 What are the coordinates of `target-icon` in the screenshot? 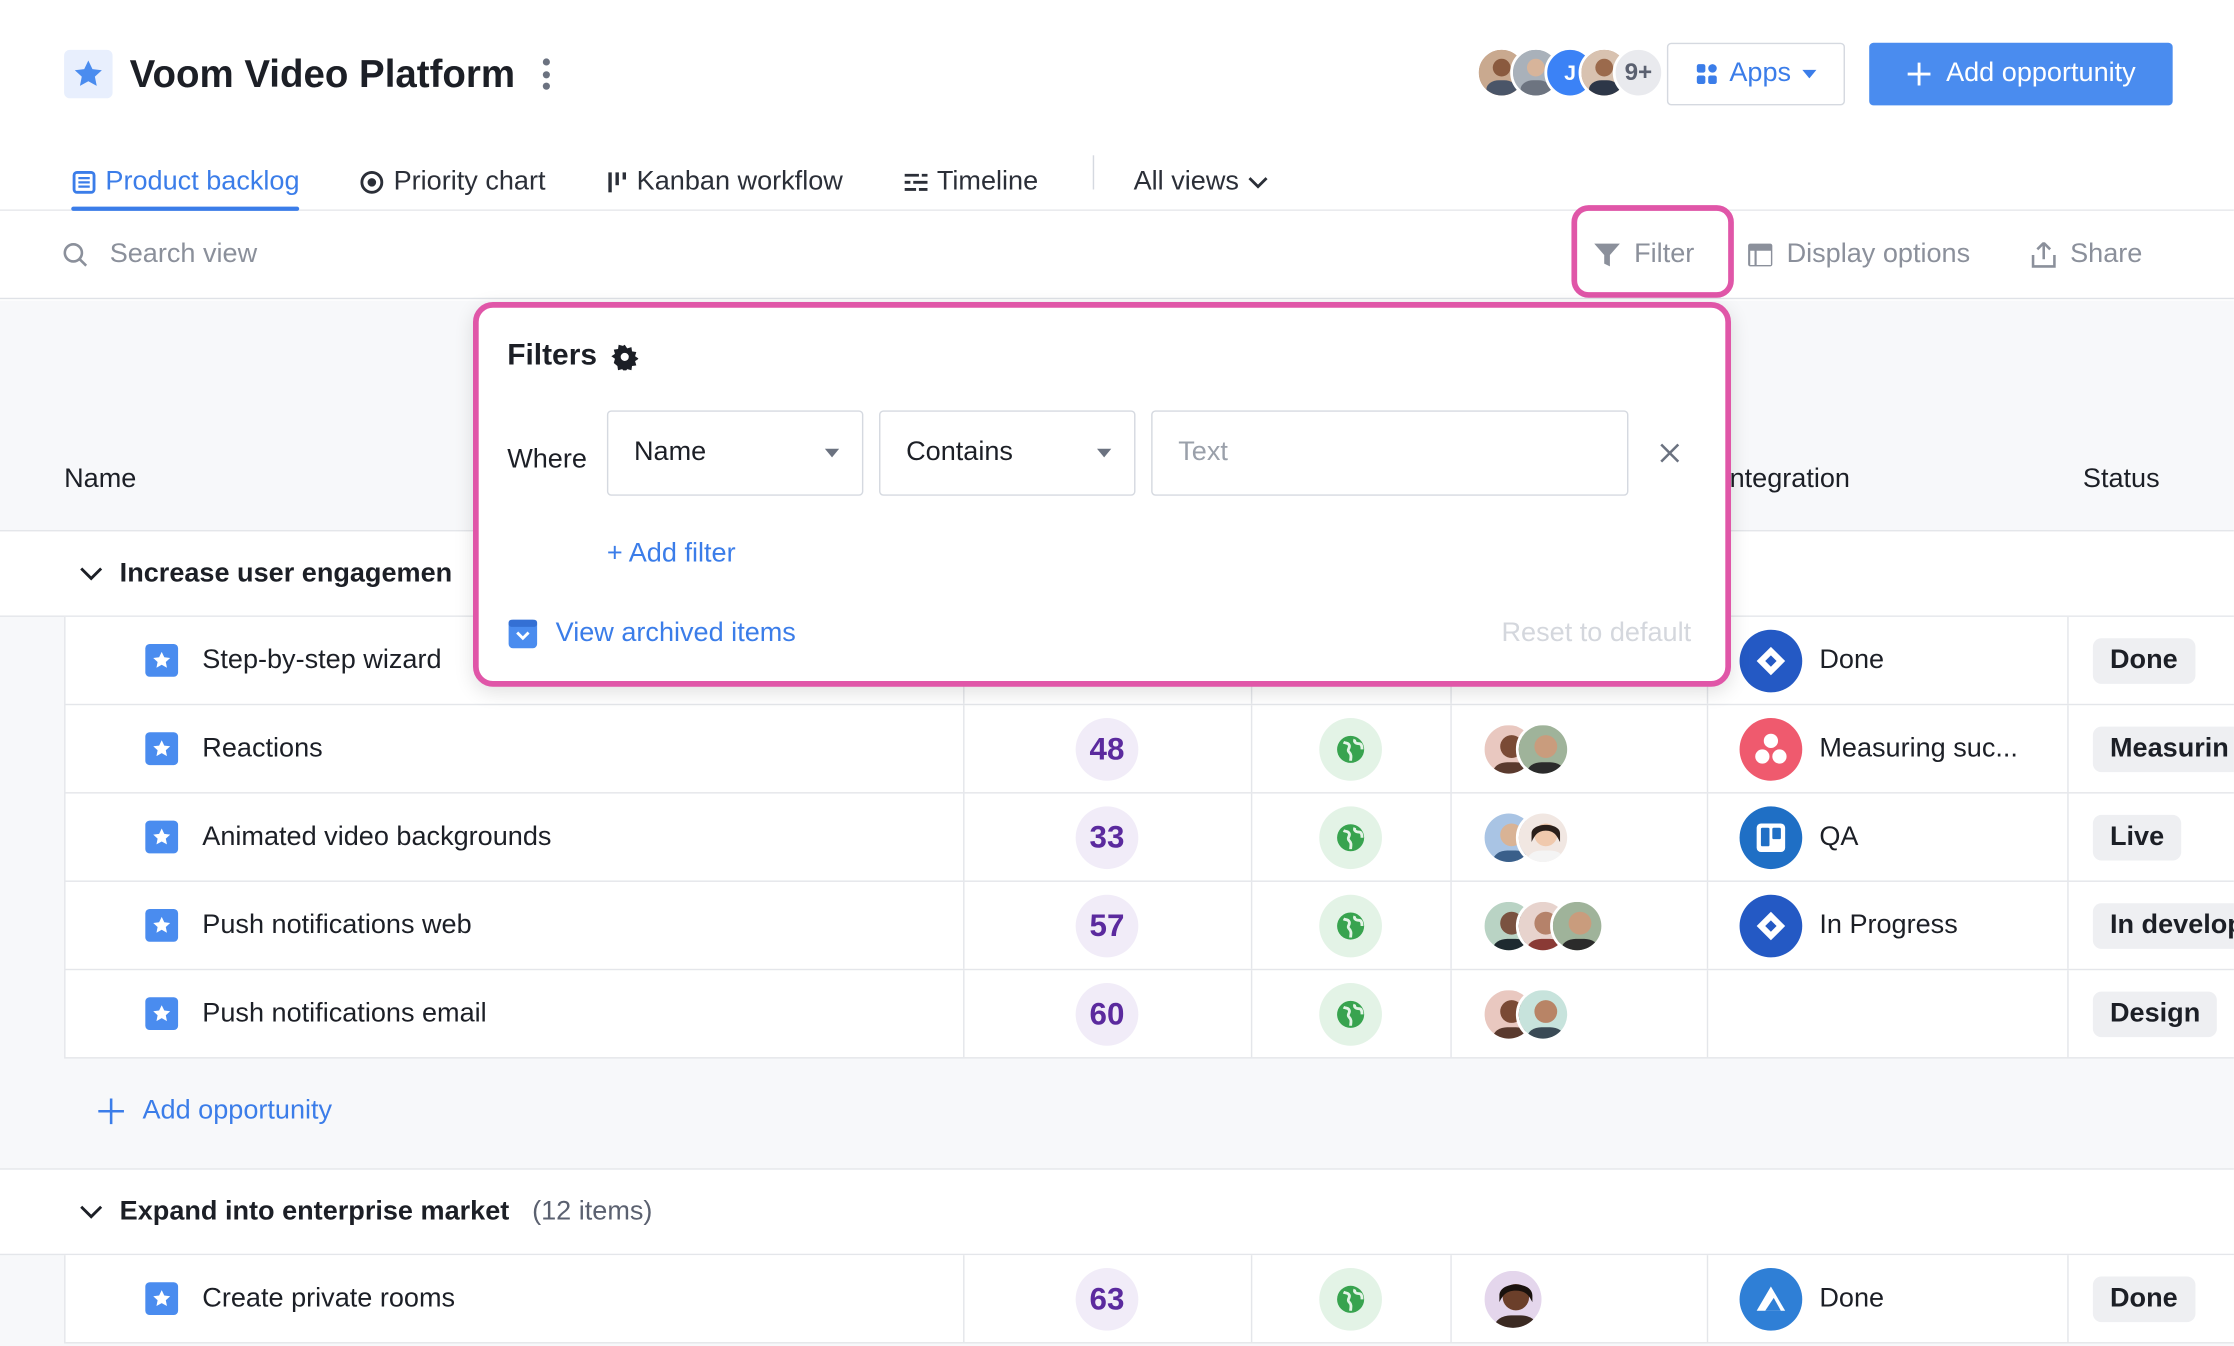 It's located at (372, 182).